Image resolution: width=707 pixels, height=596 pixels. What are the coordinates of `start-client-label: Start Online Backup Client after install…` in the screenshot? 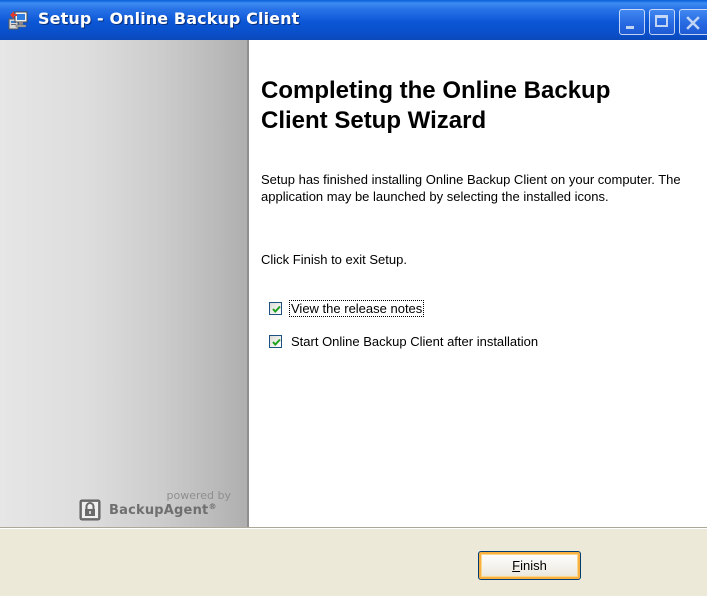 It's located at (414, 341).